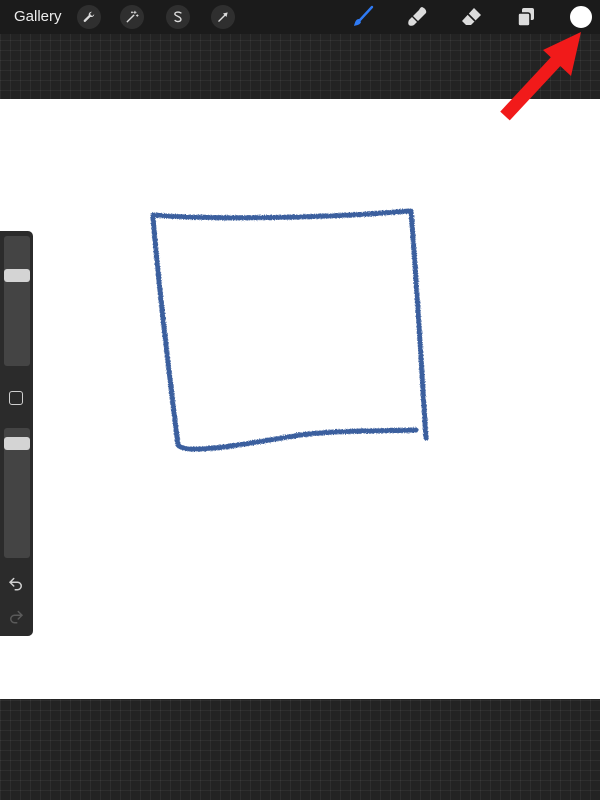 This screenshot has width=600, height=800. What do you see at coordinates (300, 17) in the screenshot?
I see `top-toolbar: Gallery` at bounding box center [300, 17].